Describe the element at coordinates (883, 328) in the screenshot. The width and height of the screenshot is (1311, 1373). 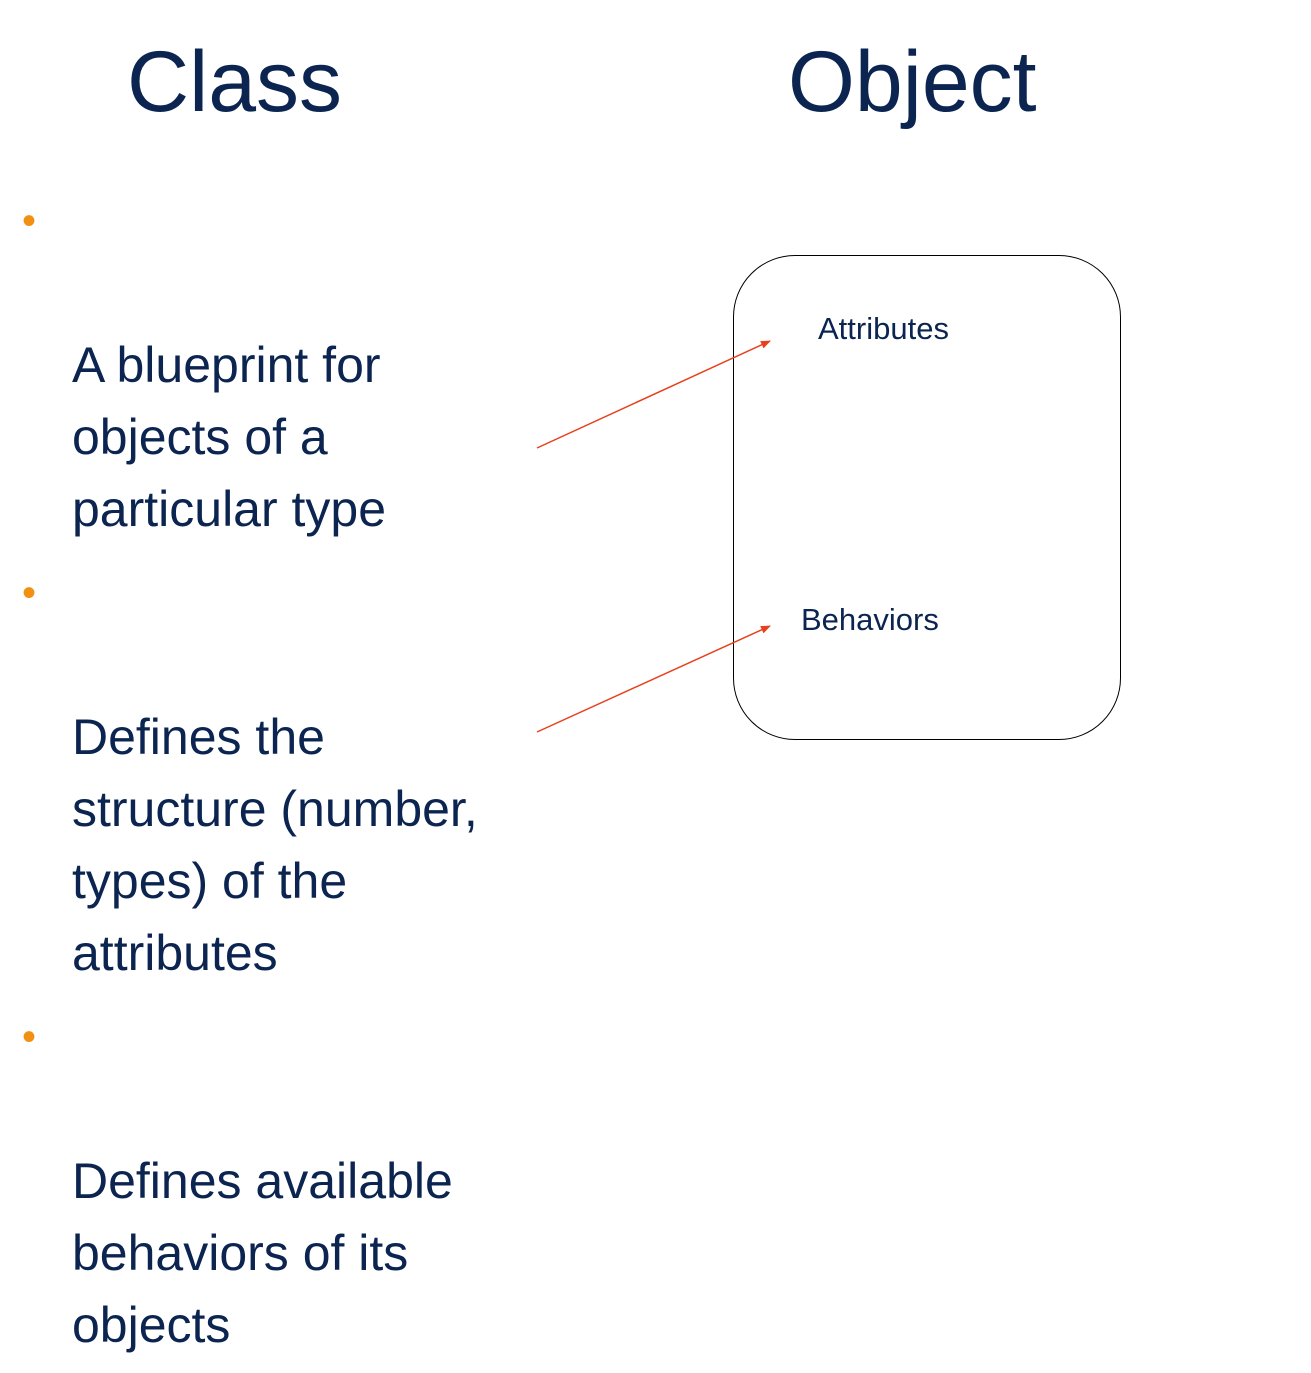
I see `attributes-label: Attributes` at that location.